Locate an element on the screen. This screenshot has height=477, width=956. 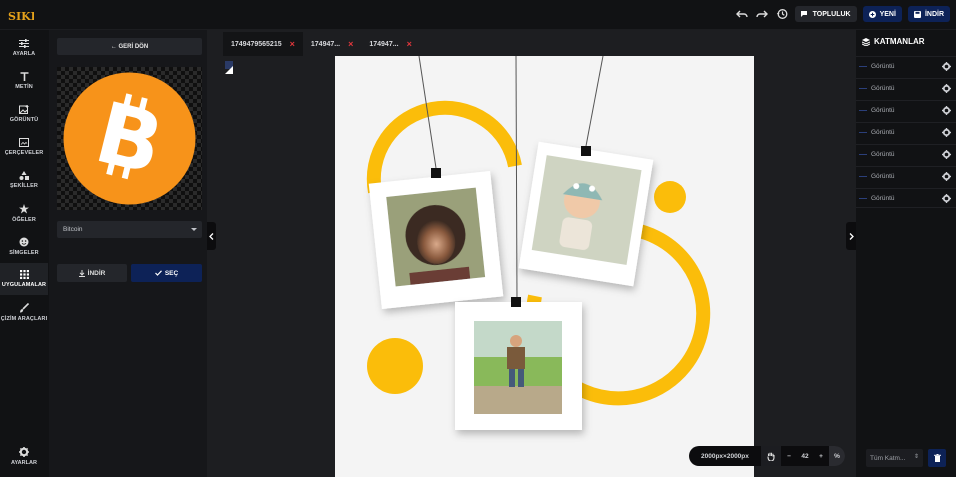
ruler-icon is located at coordinates (229, 70).